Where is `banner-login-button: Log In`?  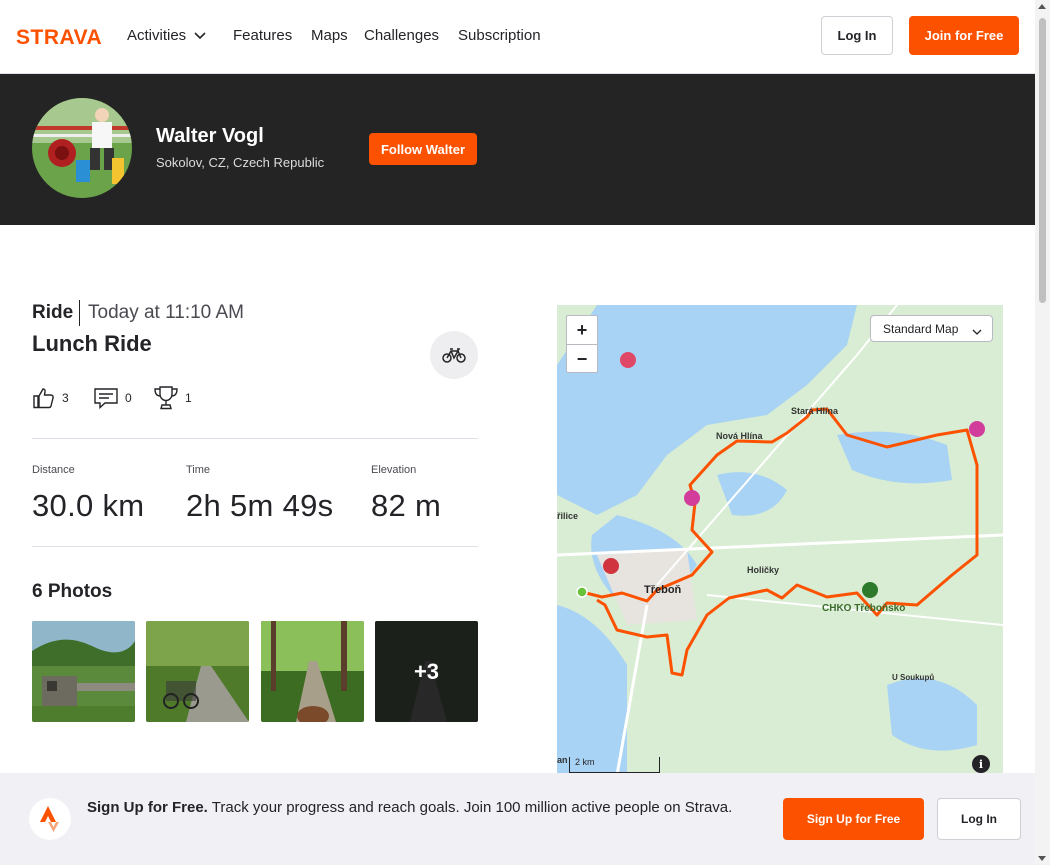
banner-login-button: Log In is located at coordinates (979, 819).